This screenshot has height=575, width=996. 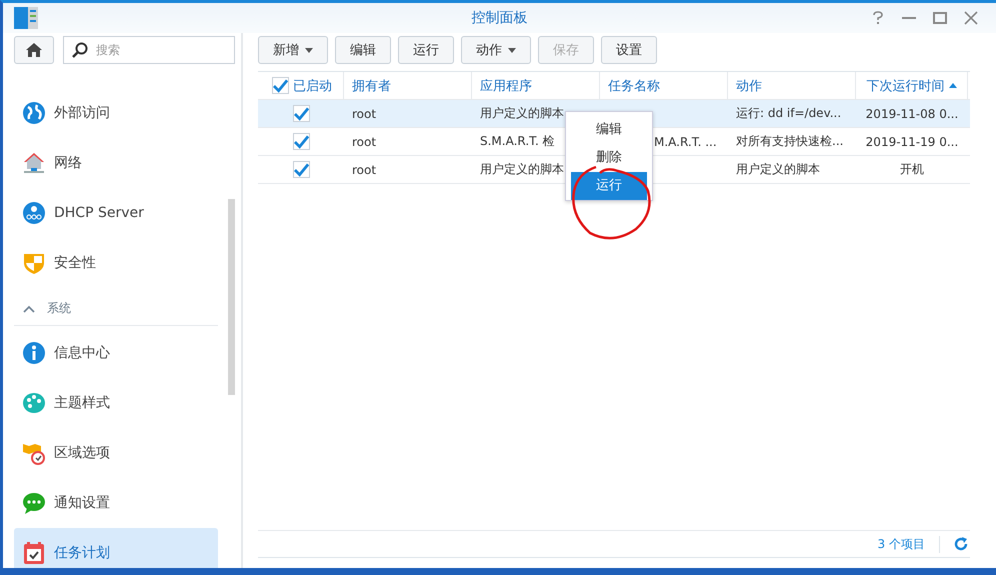 What do you see at coordinates (912, 169) in the screenshot?
I see `table-cell: 开机` at bounding box center [912, 169].